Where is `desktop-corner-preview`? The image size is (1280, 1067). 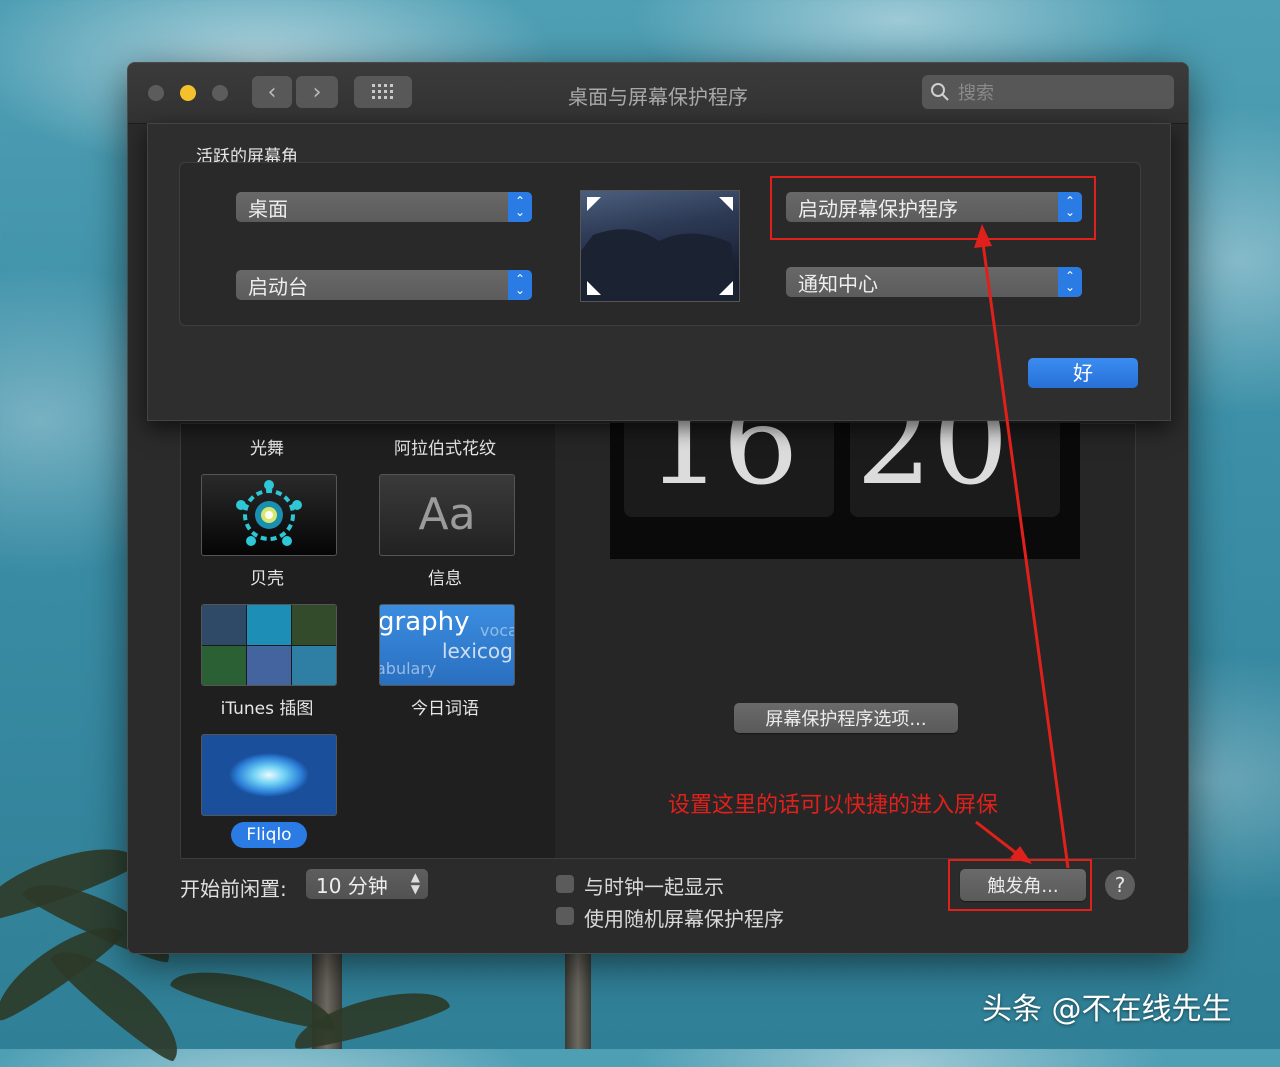 desktop-corner-preview is located at coordinates (660, 246).